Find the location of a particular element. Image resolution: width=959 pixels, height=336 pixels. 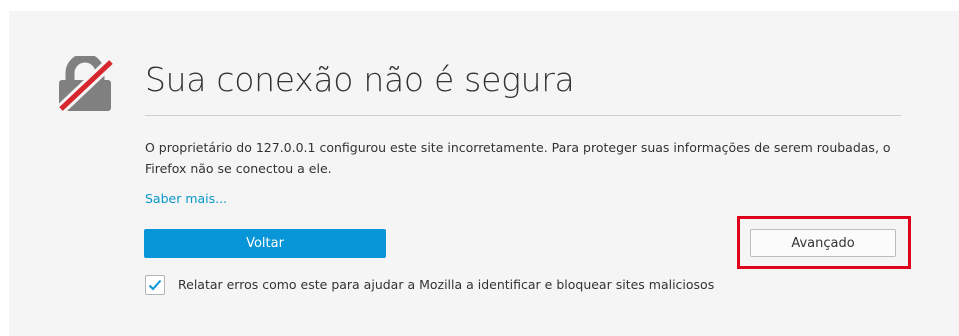

page-title: Sua conexão não é segura is located at coordinates (360, 79).